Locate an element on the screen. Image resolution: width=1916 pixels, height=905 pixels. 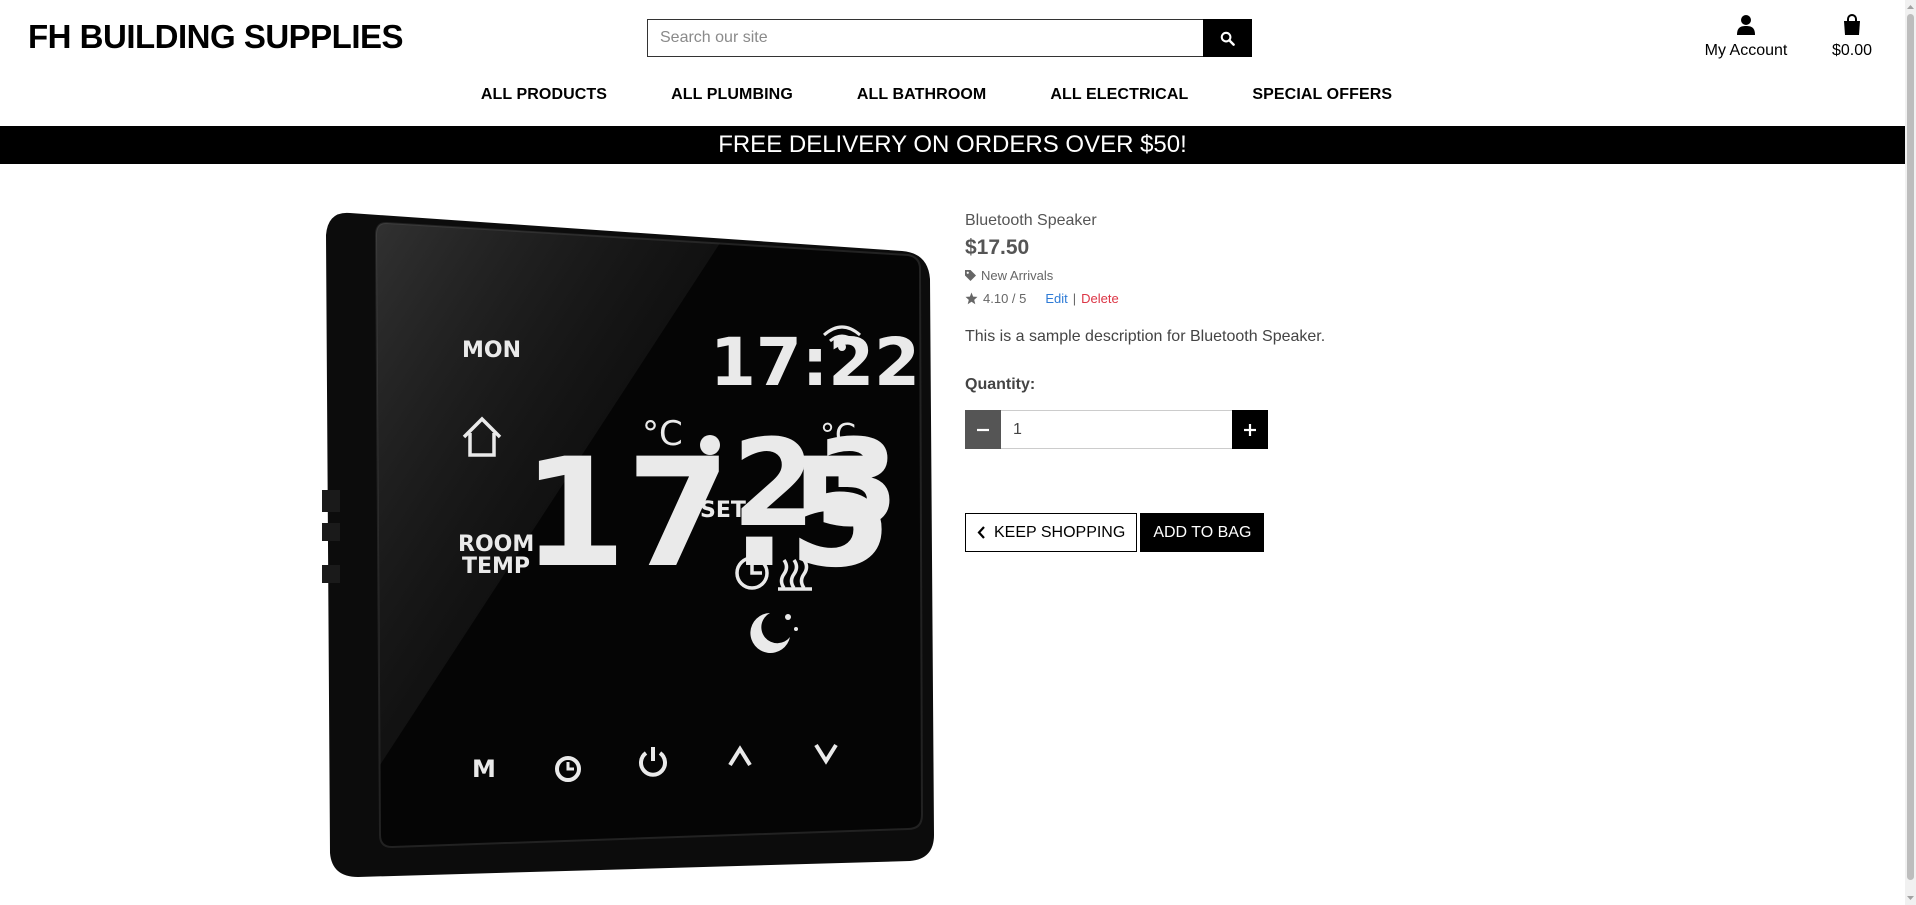
minus-icon is located at coordinates (983, 429).